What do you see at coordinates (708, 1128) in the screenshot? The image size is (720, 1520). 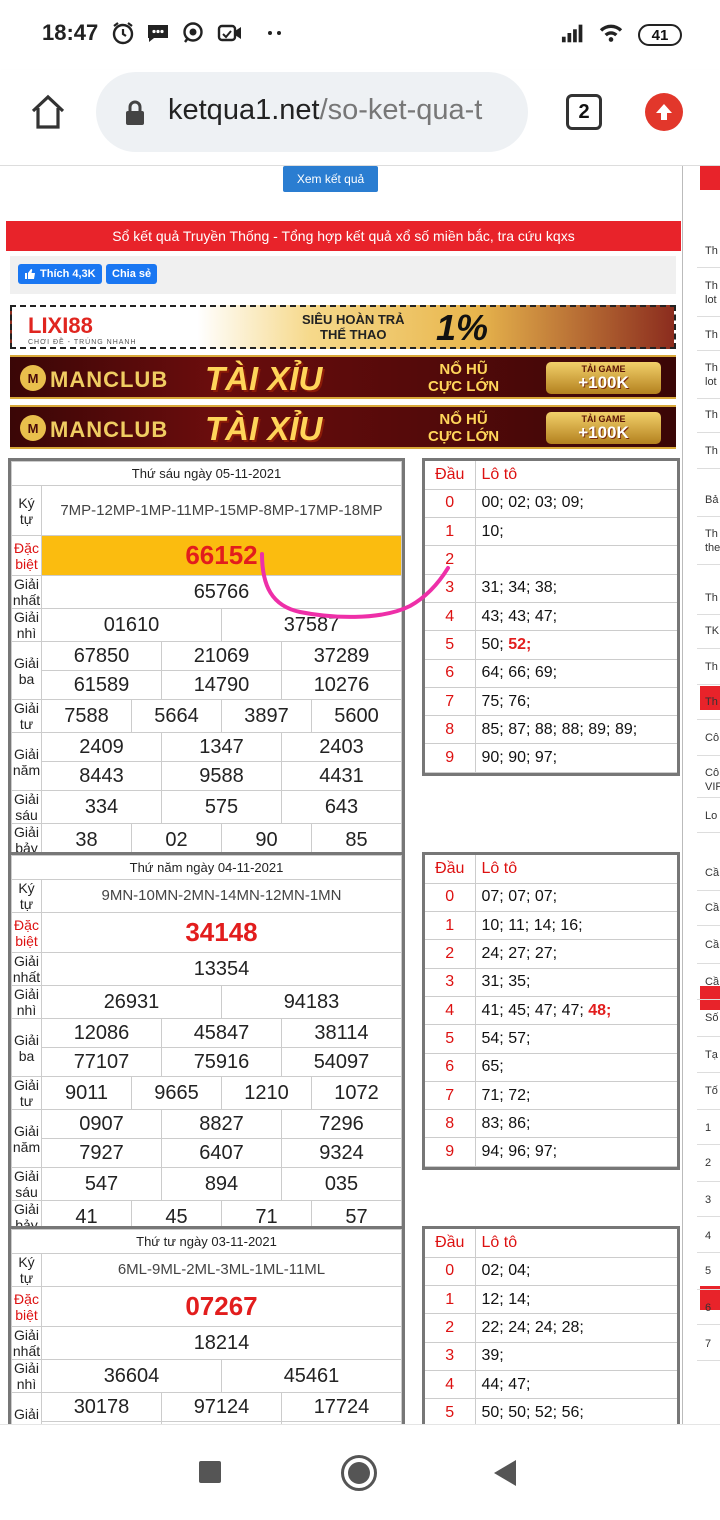 I see `sidebar-link: 1` at bounding box center [708, 1128].